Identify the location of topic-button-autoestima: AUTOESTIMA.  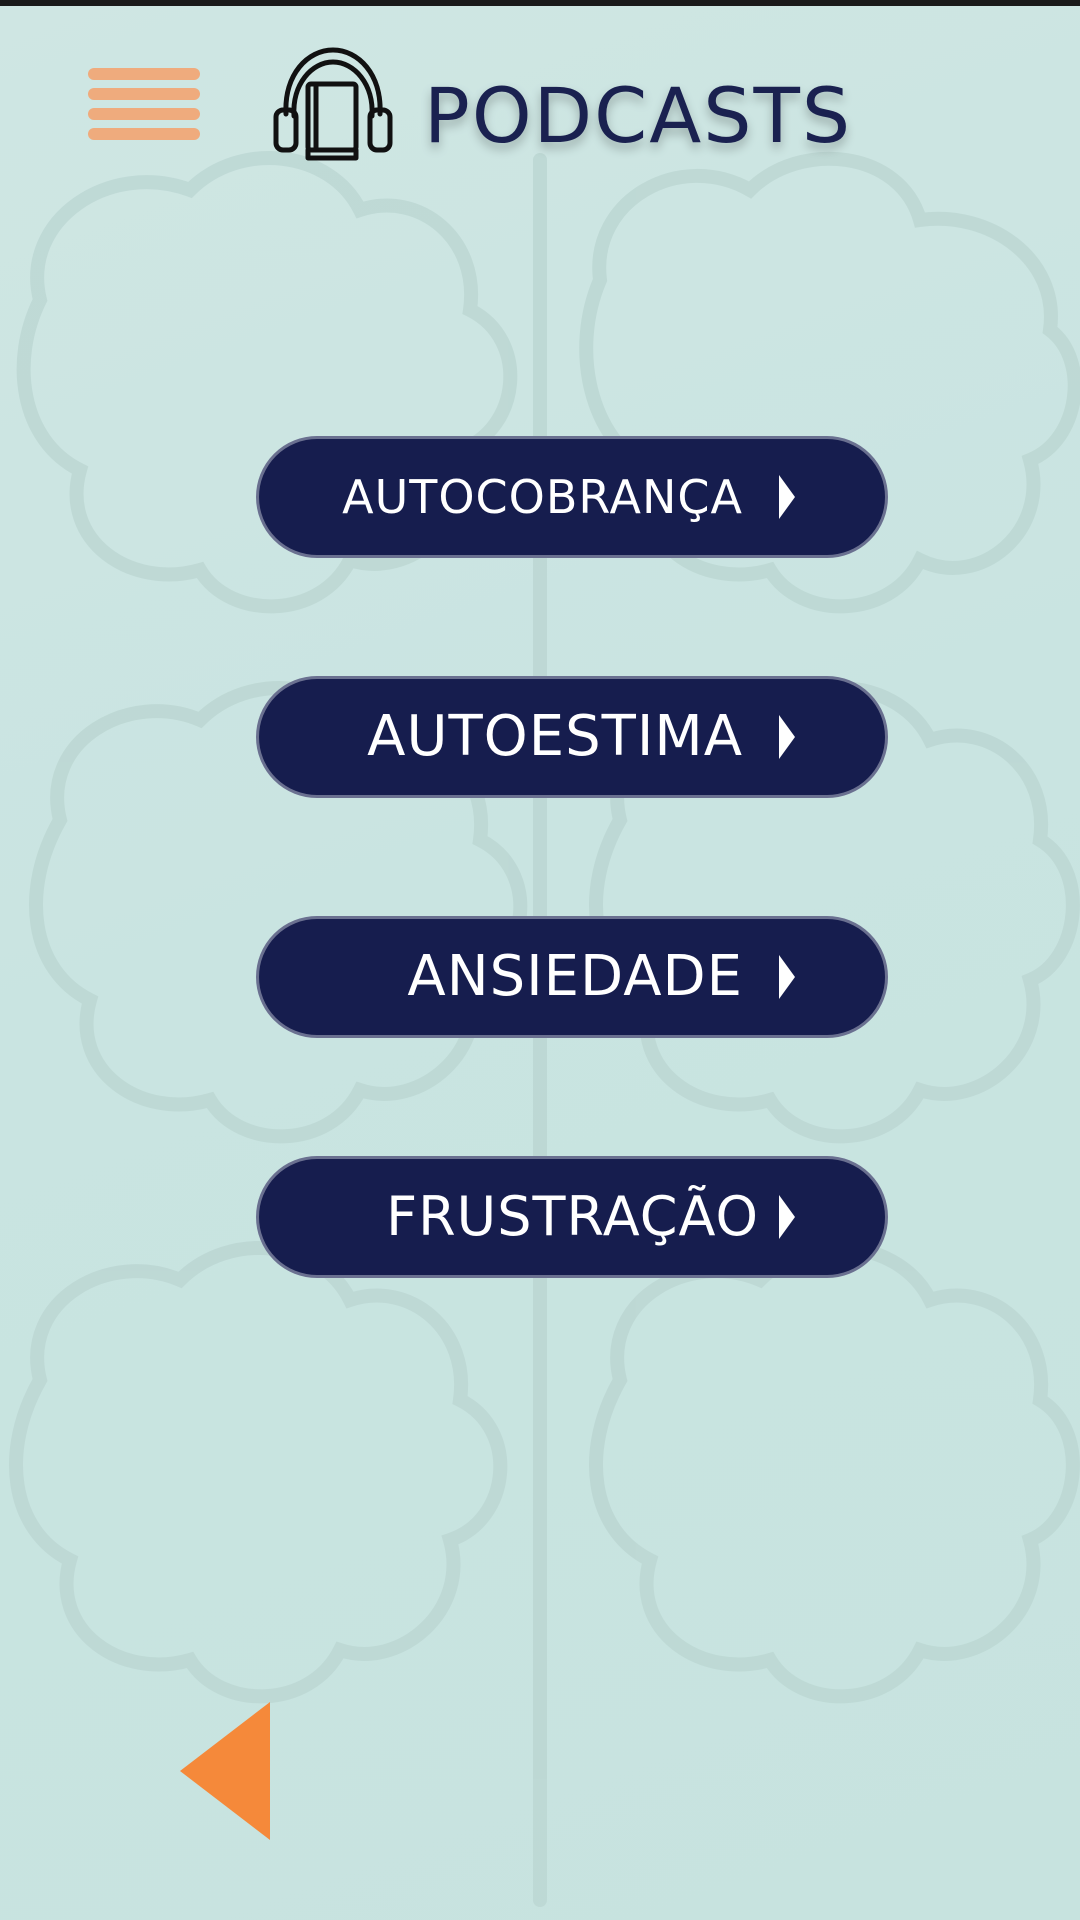
(572, 737).